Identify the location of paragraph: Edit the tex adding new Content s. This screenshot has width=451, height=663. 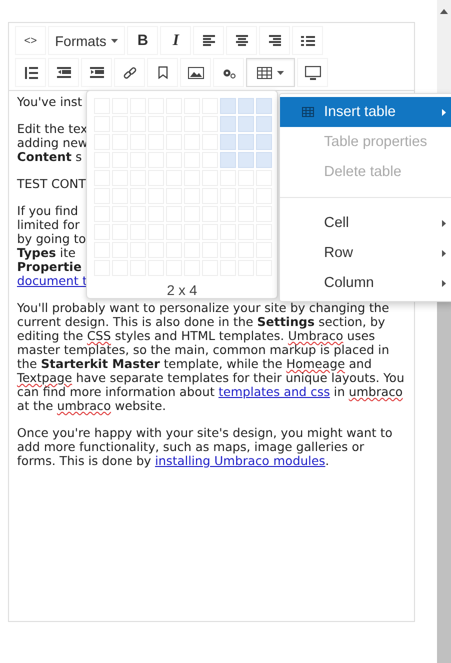
(52, 143).